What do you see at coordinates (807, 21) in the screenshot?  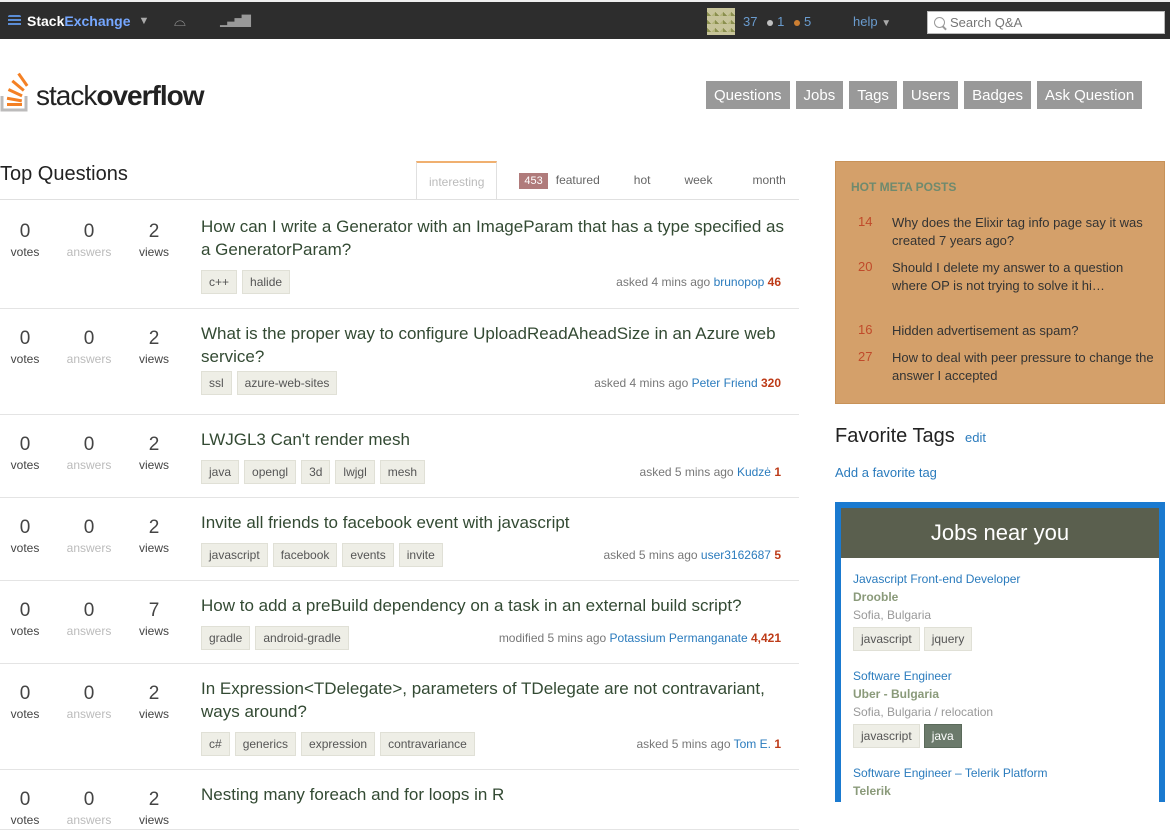 I see `bronze-badge-count: 5` at bounding box center [807, 21].